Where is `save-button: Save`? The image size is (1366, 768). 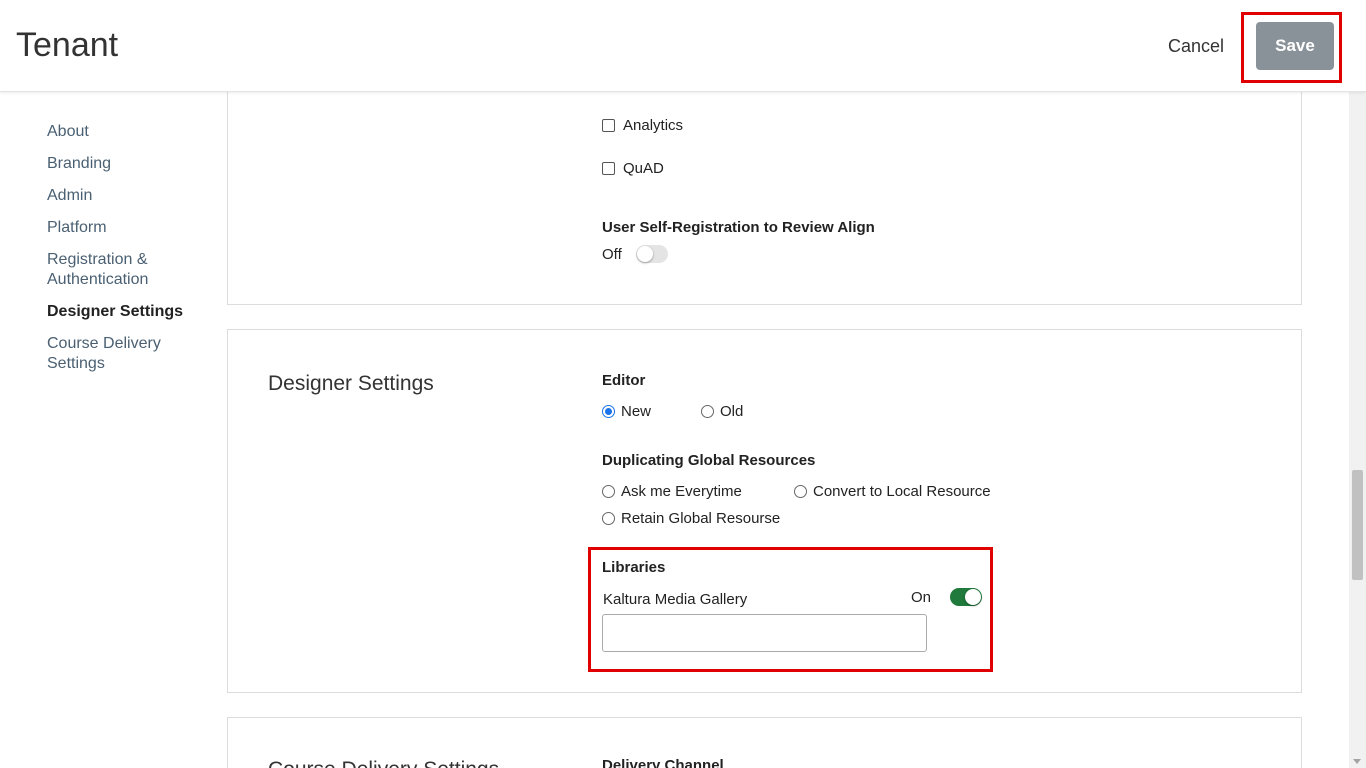 save-button: Save is located at coordinates (1295, 46).